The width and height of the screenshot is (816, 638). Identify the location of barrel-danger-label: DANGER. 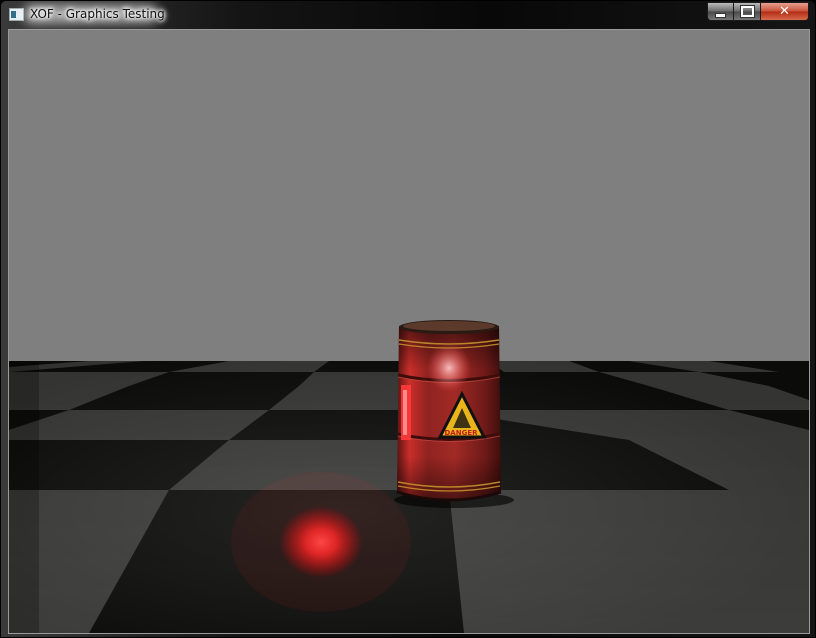
(461, 433).